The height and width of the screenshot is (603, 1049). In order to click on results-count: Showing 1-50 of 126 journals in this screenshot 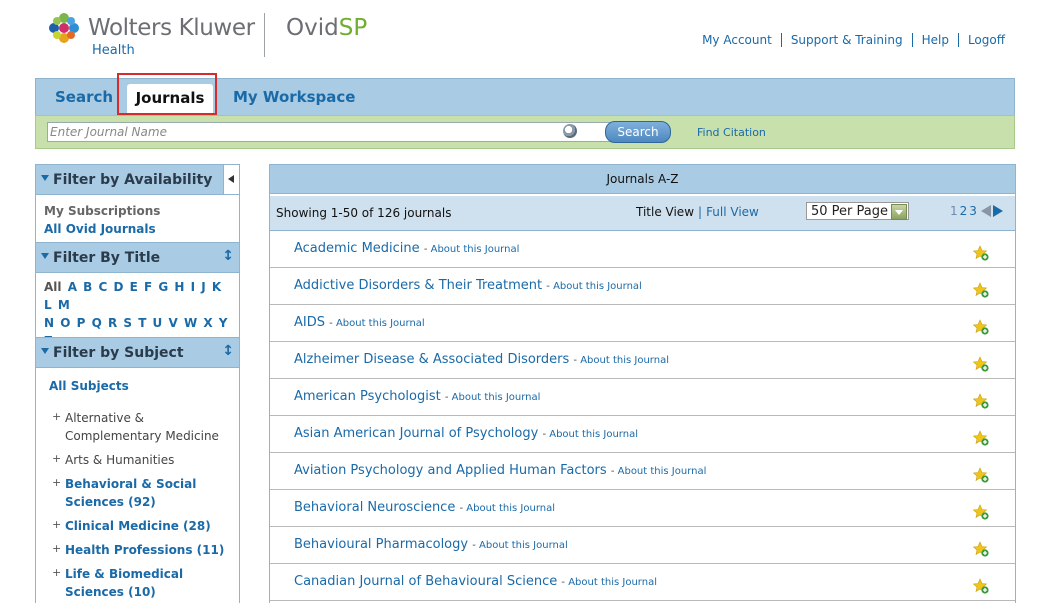, I will do `click(364, 213)`.